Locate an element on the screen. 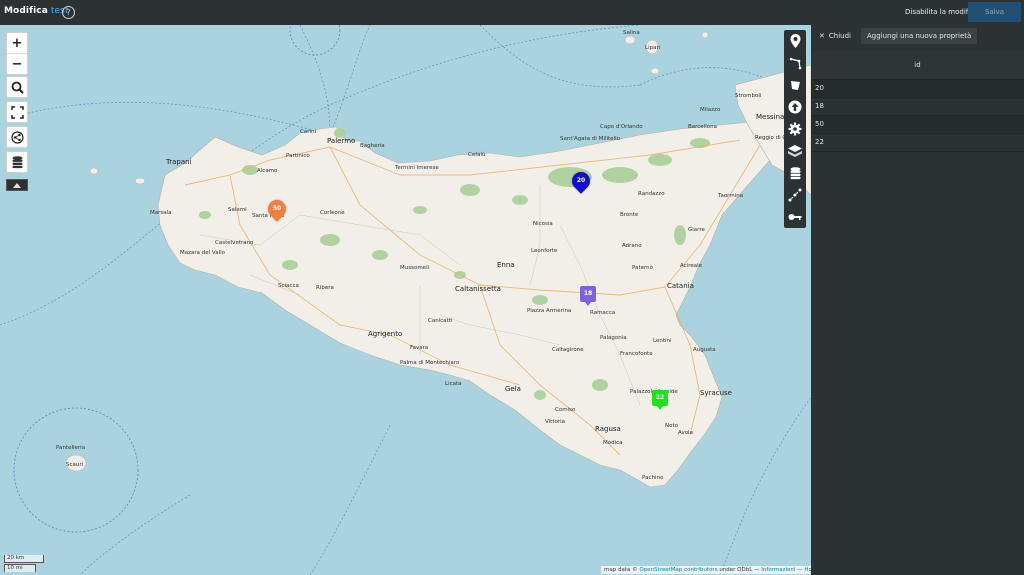 The image size is (1024, 575). place-label: Messina is located at coordinates (770, 117).